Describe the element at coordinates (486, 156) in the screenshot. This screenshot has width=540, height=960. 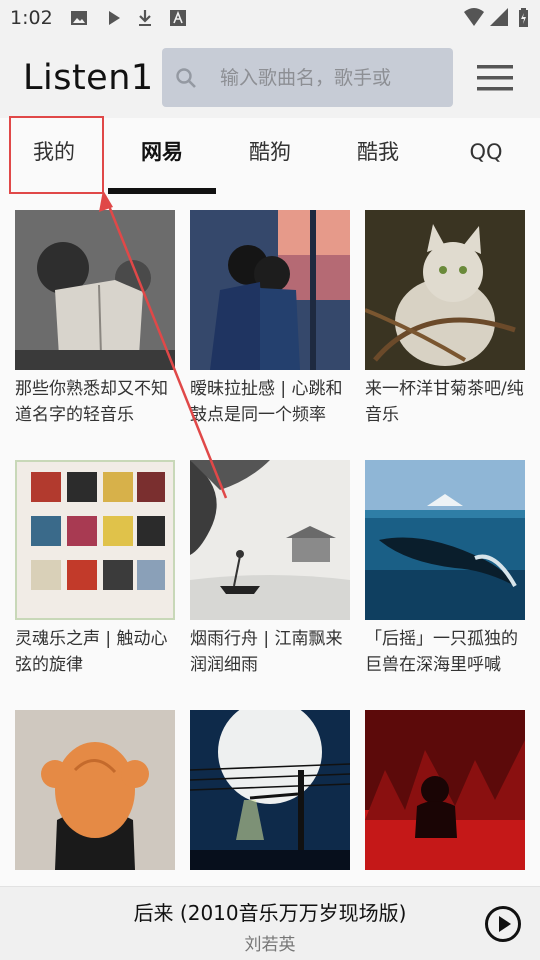
I see `tab-qq: QQ` at that location.